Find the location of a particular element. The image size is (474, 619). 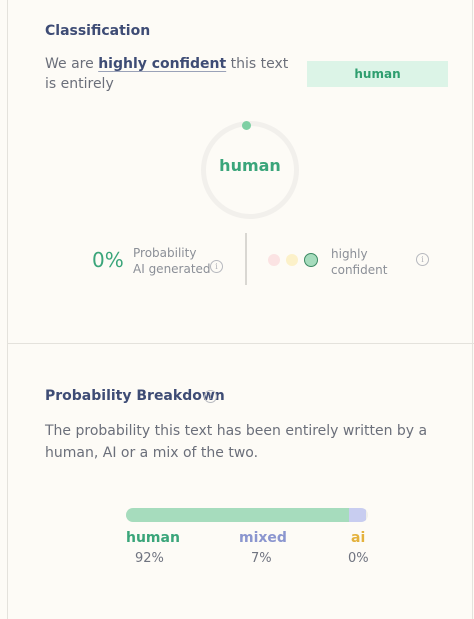

probability-bar-human is located at coordinates (237, 515).